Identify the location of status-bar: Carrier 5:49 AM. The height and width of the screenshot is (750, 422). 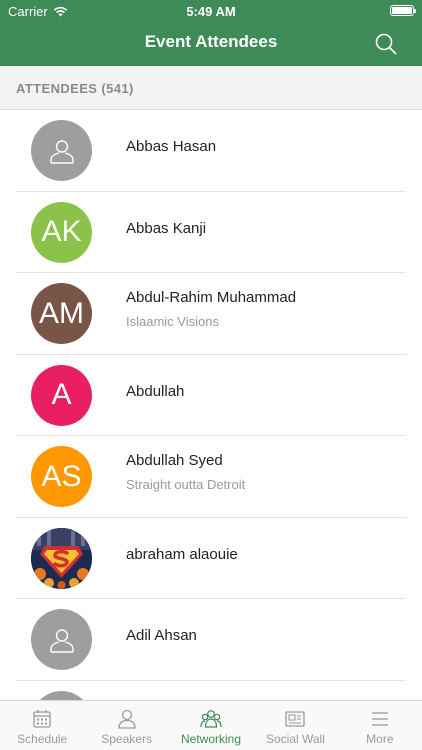
(211, 11).